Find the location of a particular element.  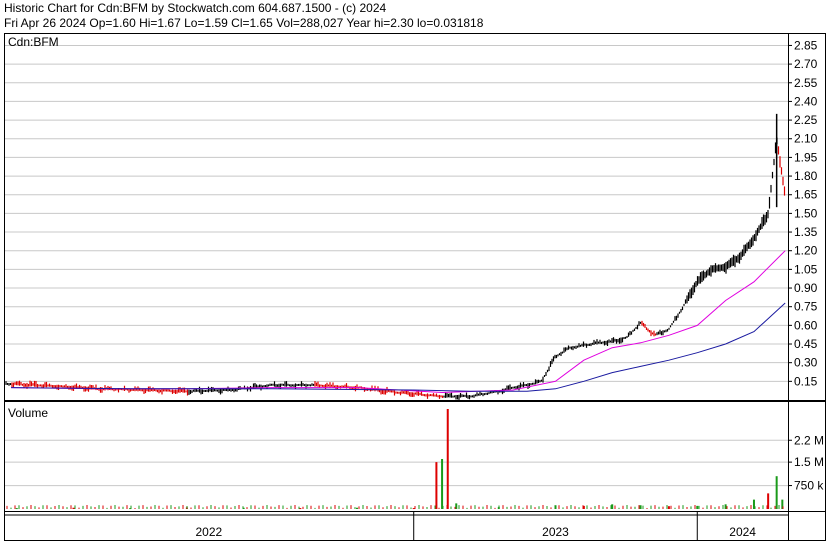

volume-panel-title: Volume is located at coordinates (28, 413).